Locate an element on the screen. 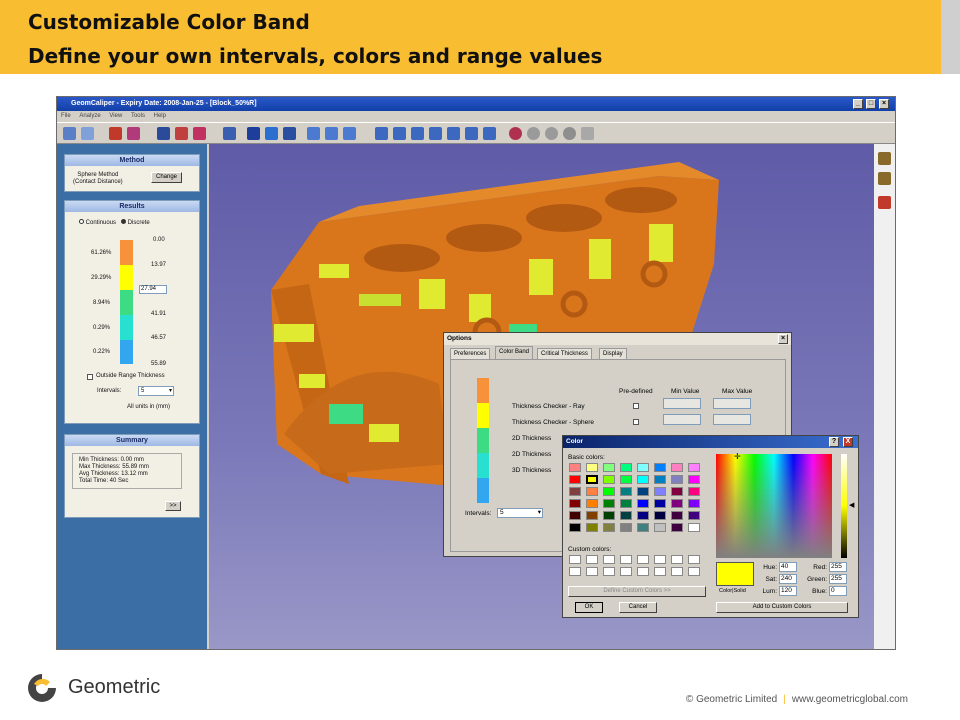 The image size is (960, 720). hammer-alt-icon is located at coordinates (884, 178).